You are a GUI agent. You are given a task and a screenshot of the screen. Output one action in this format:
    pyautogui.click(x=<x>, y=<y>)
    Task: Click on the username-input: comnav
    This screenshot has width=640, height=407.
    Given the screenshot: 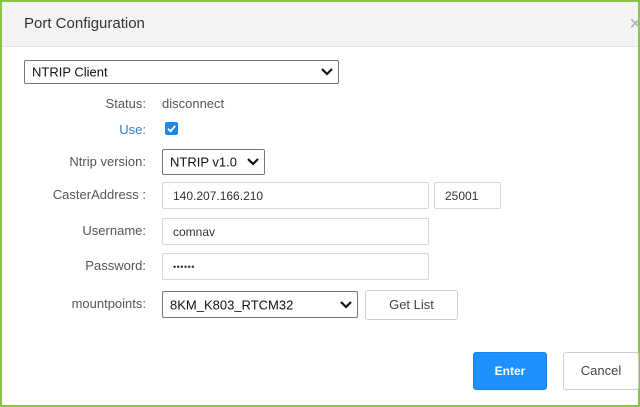 What is the action you would take?
    pyautogui.click(x=295, y=231)
    